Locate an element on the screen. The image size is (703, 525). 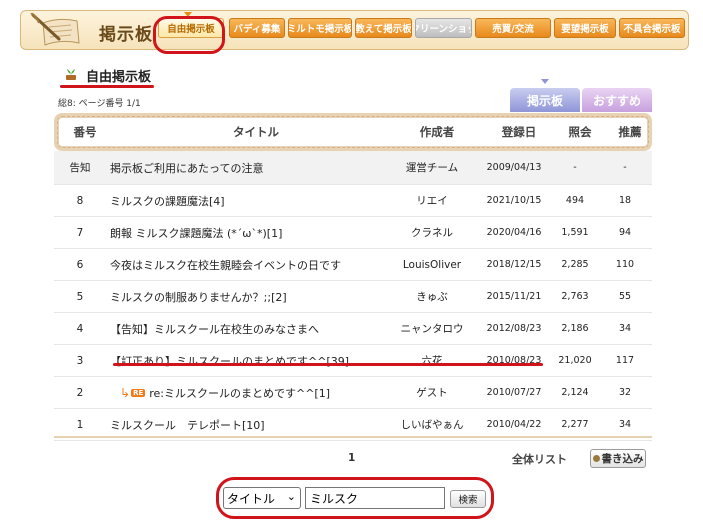
list-all-link: 全体リスト is located at coordinates (539, 459).